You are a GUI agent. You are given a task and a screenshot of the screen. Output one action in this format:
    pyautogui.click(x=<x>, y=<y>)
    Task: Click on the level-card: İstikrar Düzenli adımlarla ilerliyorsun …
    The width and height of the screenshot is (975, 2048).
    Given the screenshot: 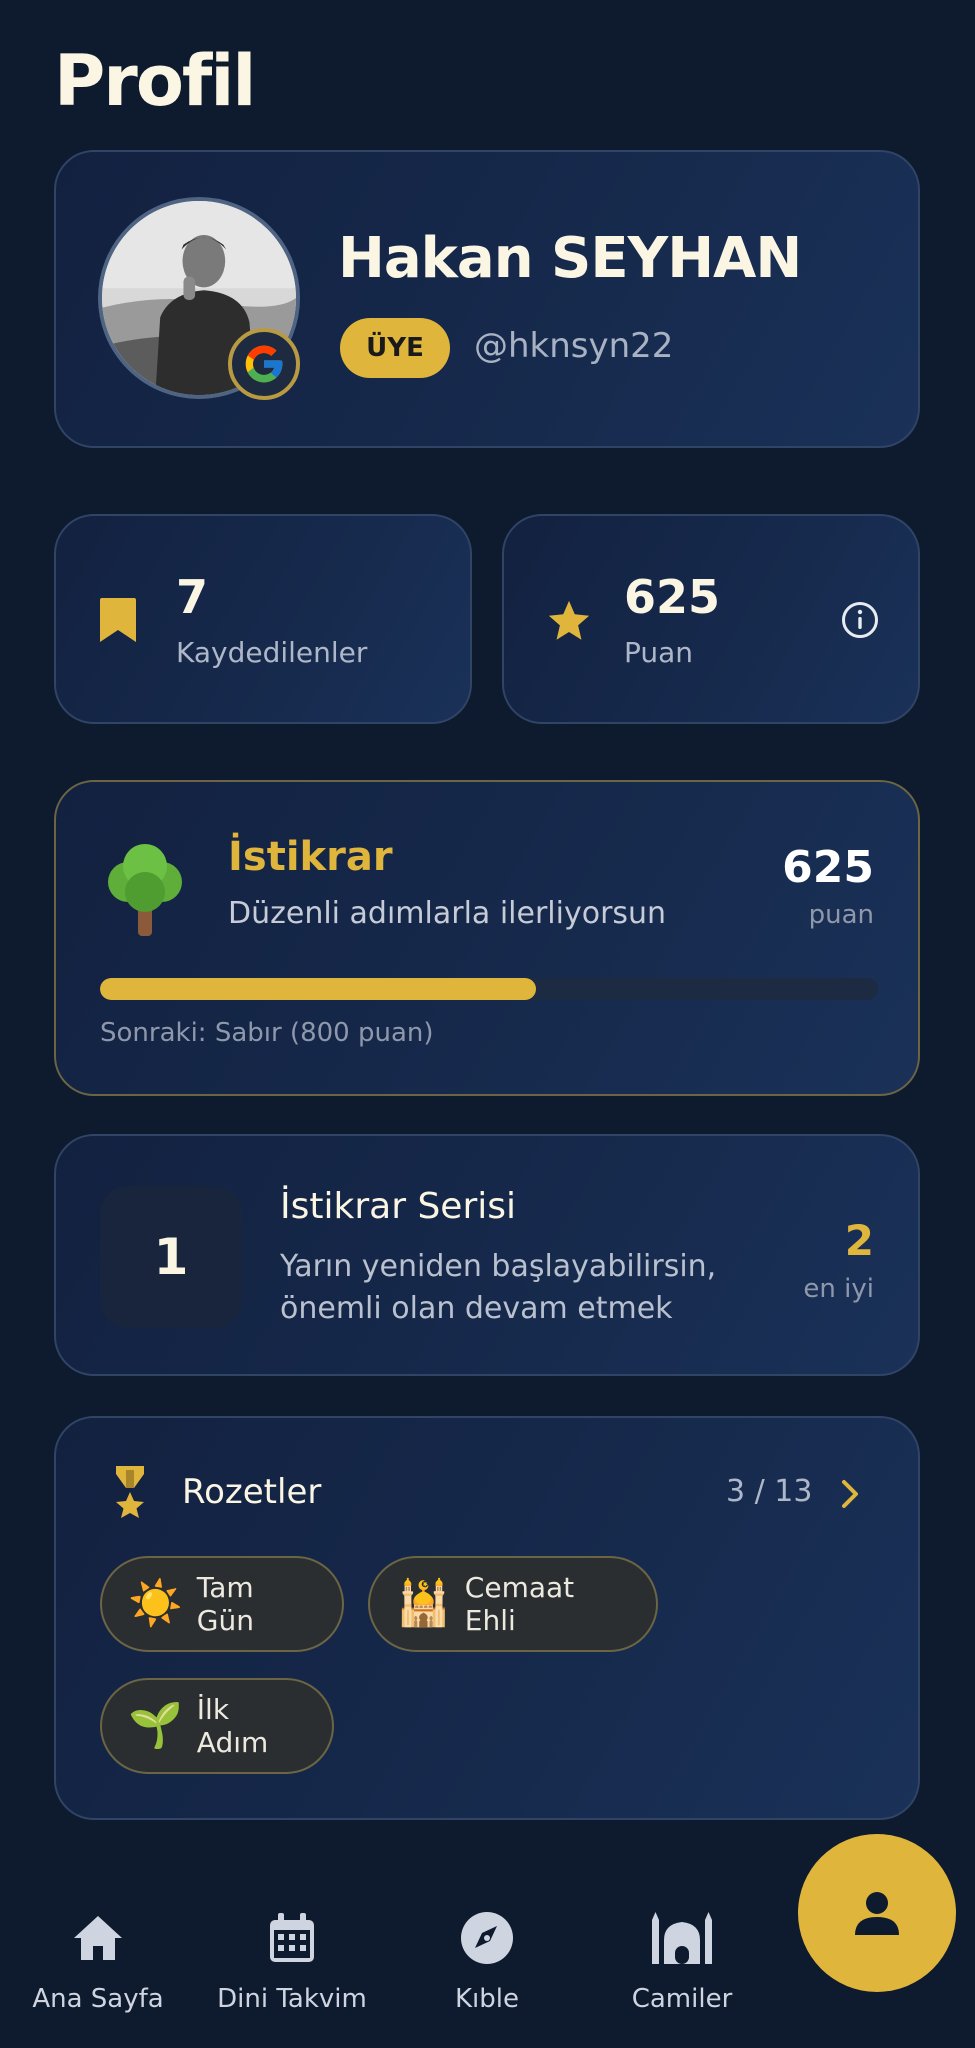 What is the action you would take?
    pyautogui.click(x=487, y=938)
    